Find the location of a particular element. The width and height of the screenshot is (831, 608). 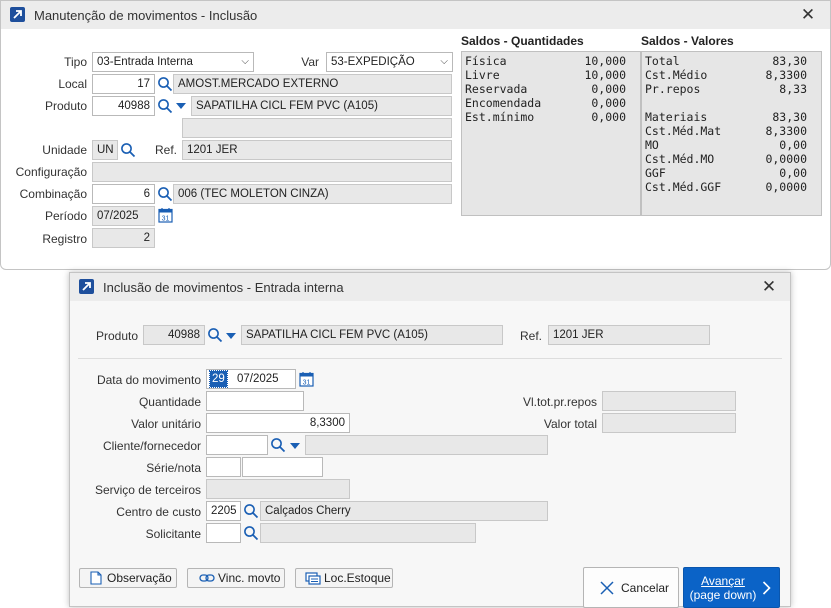

configuracao-label: Configuração is located at coordinates (51, 172).